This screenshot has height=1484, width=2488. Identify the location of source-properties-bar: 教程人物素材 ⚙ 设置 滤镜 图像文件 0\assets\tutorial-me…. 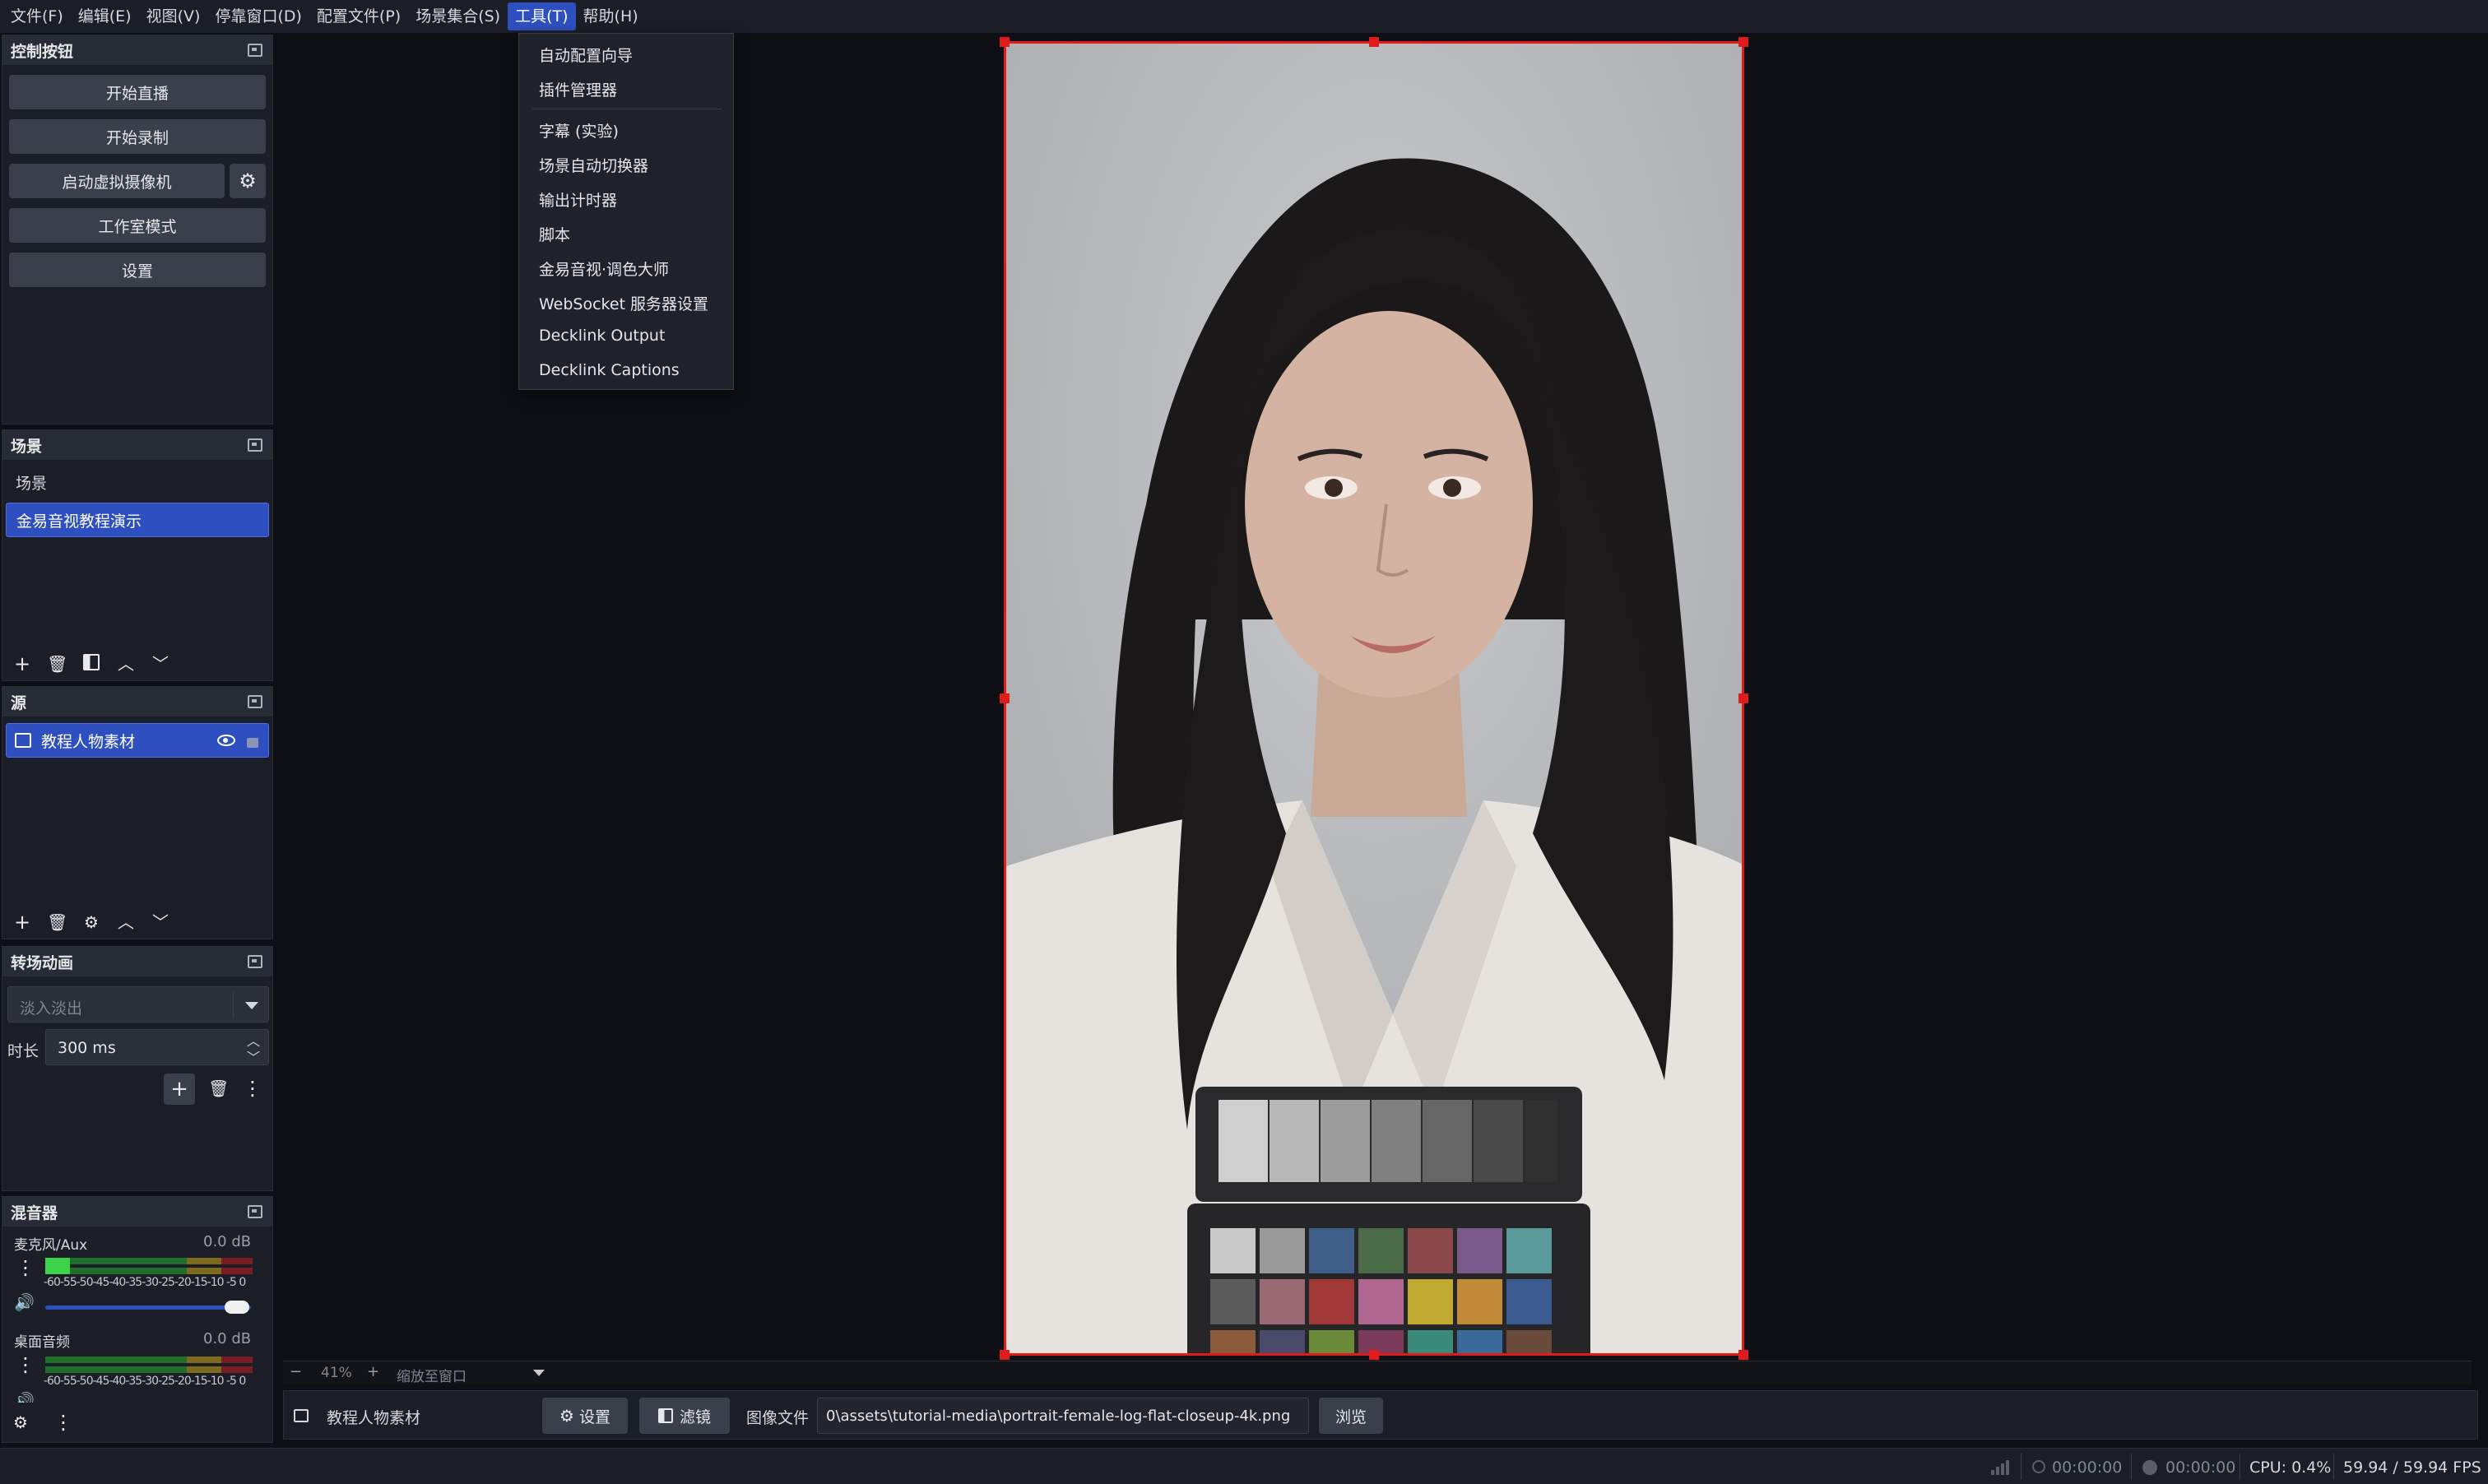
(1380, 1415).